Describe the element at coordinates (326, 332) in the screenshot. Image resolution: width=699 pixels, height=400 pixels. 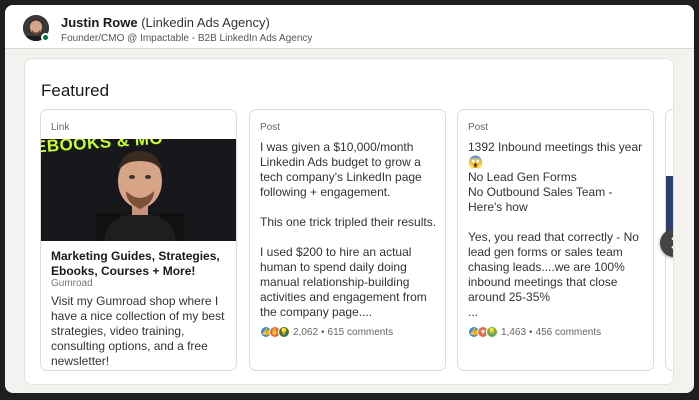
I see `social-counts: 👍 ✋ 💡 2,062 • 615 comments` at that location.